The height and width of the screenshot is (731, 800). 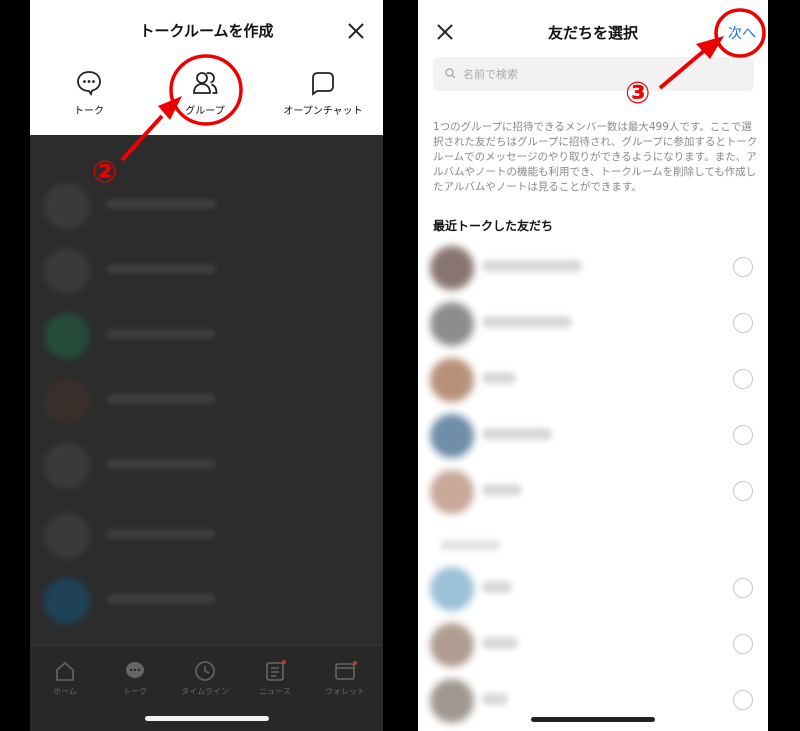 I want to click on chat-bubble-icon, so click(x=89, y=83).